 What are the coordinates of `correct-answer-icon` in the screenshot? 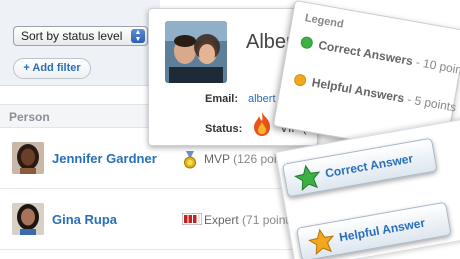 It's located at (306, 42).